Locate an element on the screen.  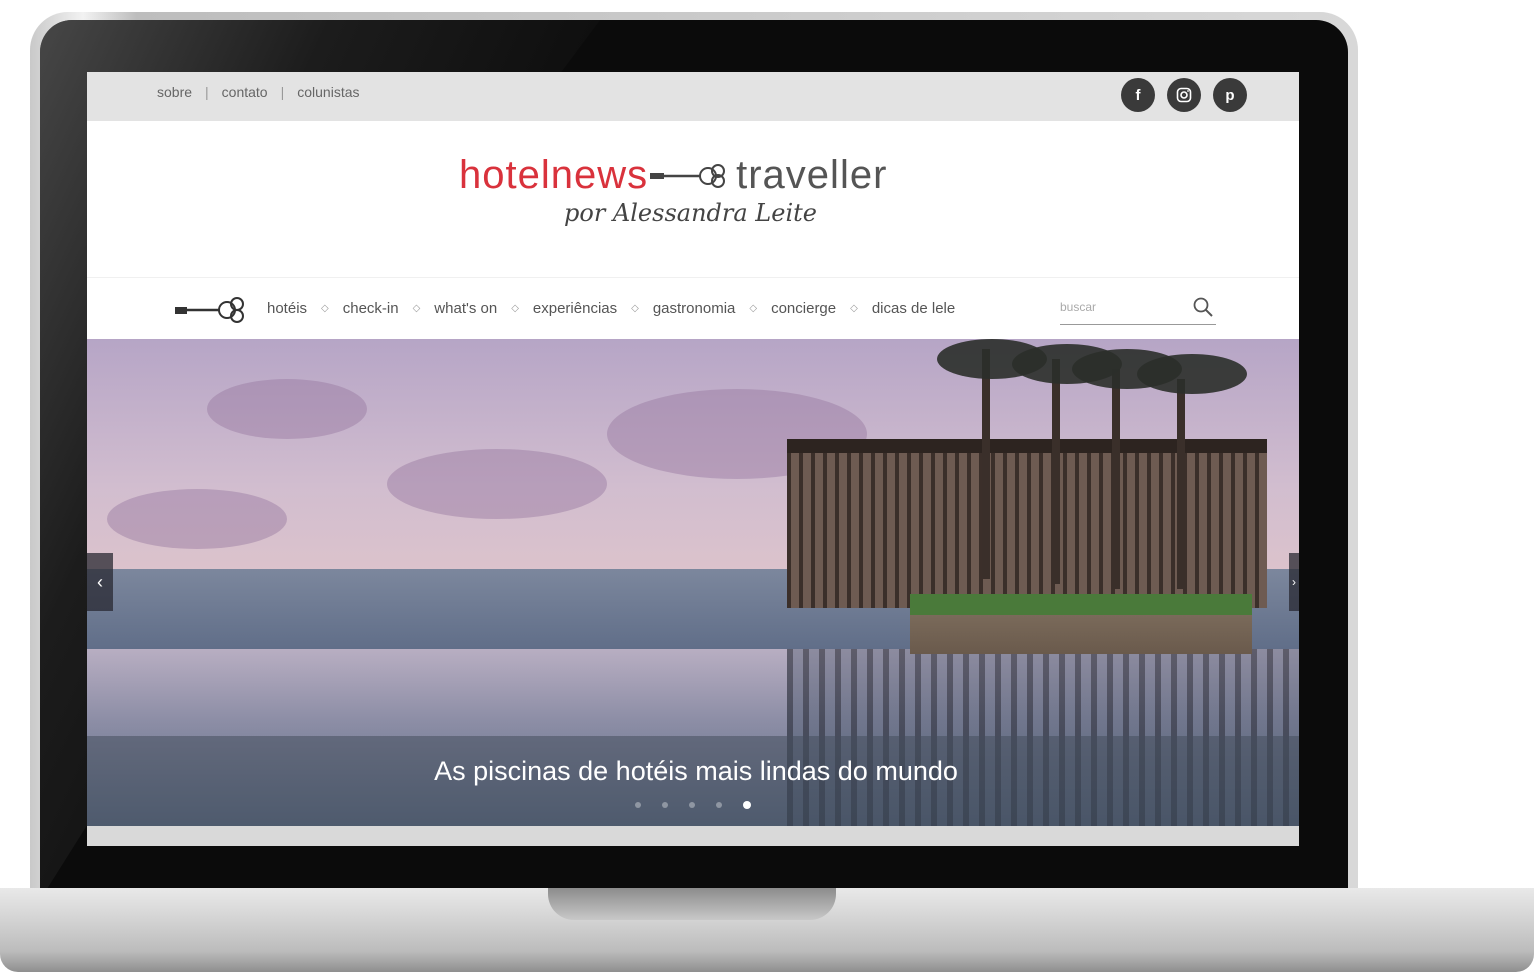
logo-traveller: traveller is located at coordinates (812, 175).